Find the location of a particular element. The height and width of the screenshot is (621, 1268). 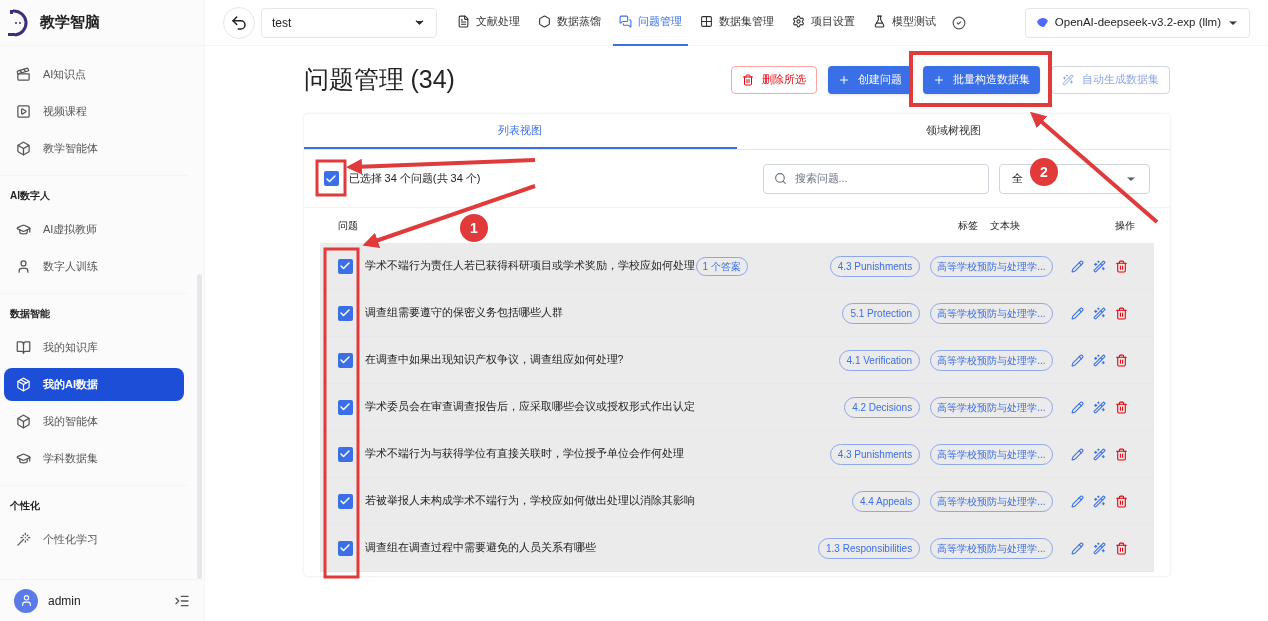

section-title: 数据智能 is located at coordinates (30, 314).